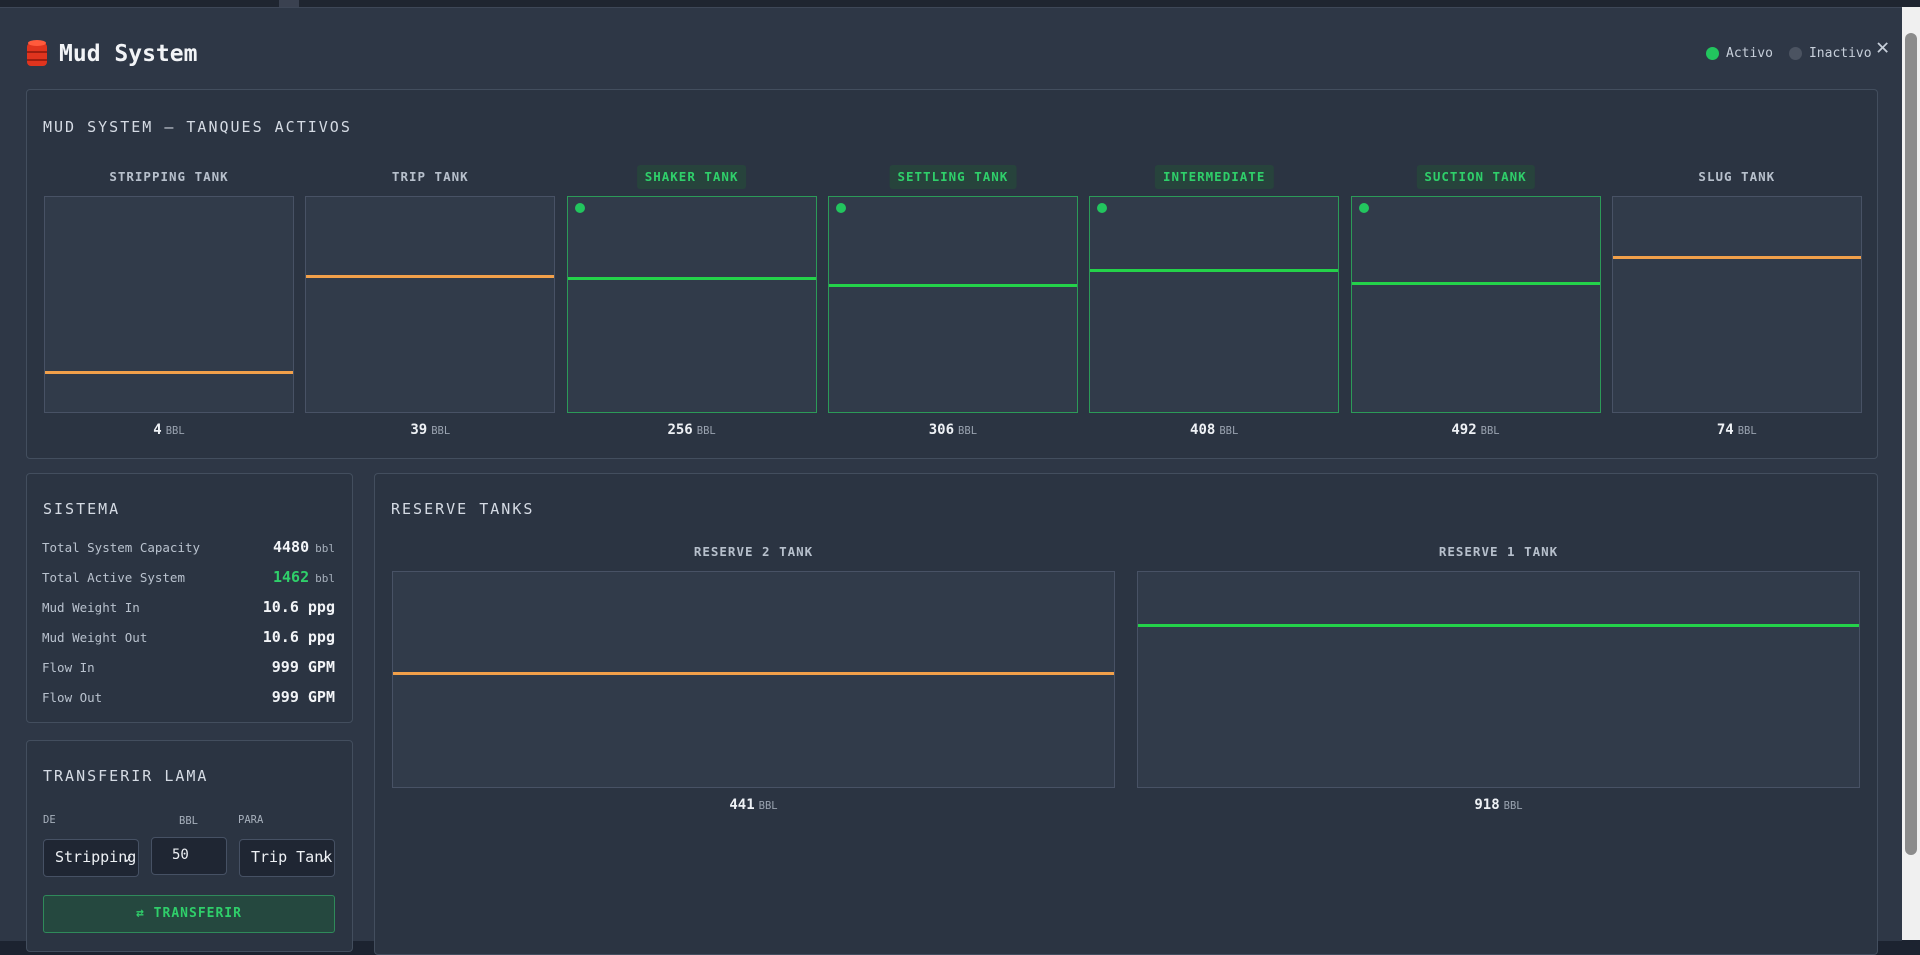  What do you see at coordinates (742, 805) in the screenshot?
I see `tank-volume-value: 441` at bounding box center [742, 805].